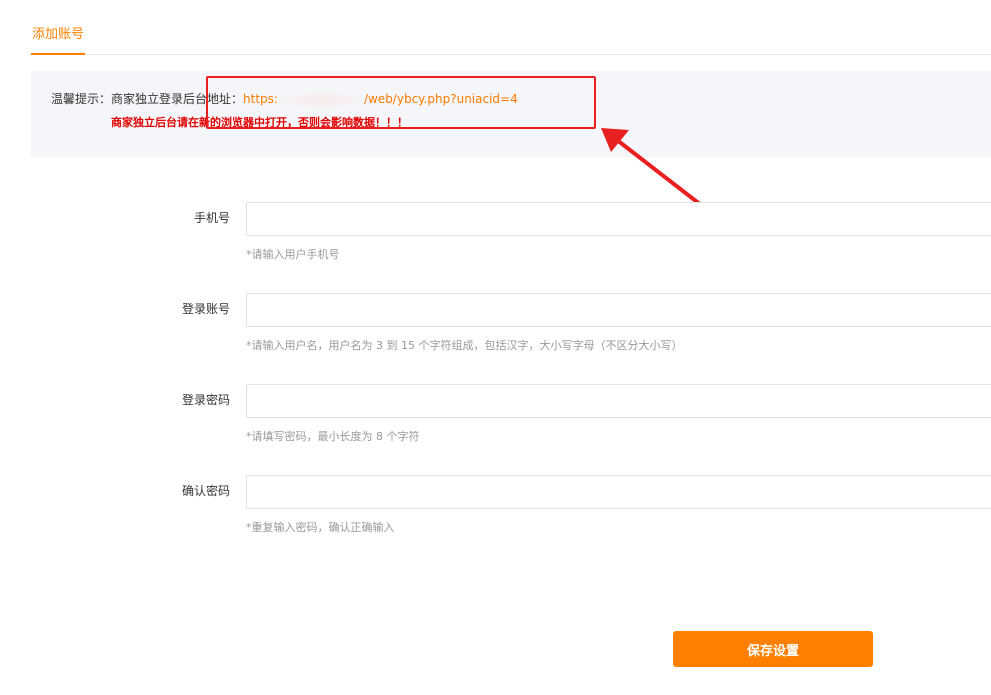 Image resolution: width=991 pixels, height=695 pixels. What do you see at coordinates (773, 649) in the screenshot?
I see `save-button: 保存设置` at bounding box center [773, 649].